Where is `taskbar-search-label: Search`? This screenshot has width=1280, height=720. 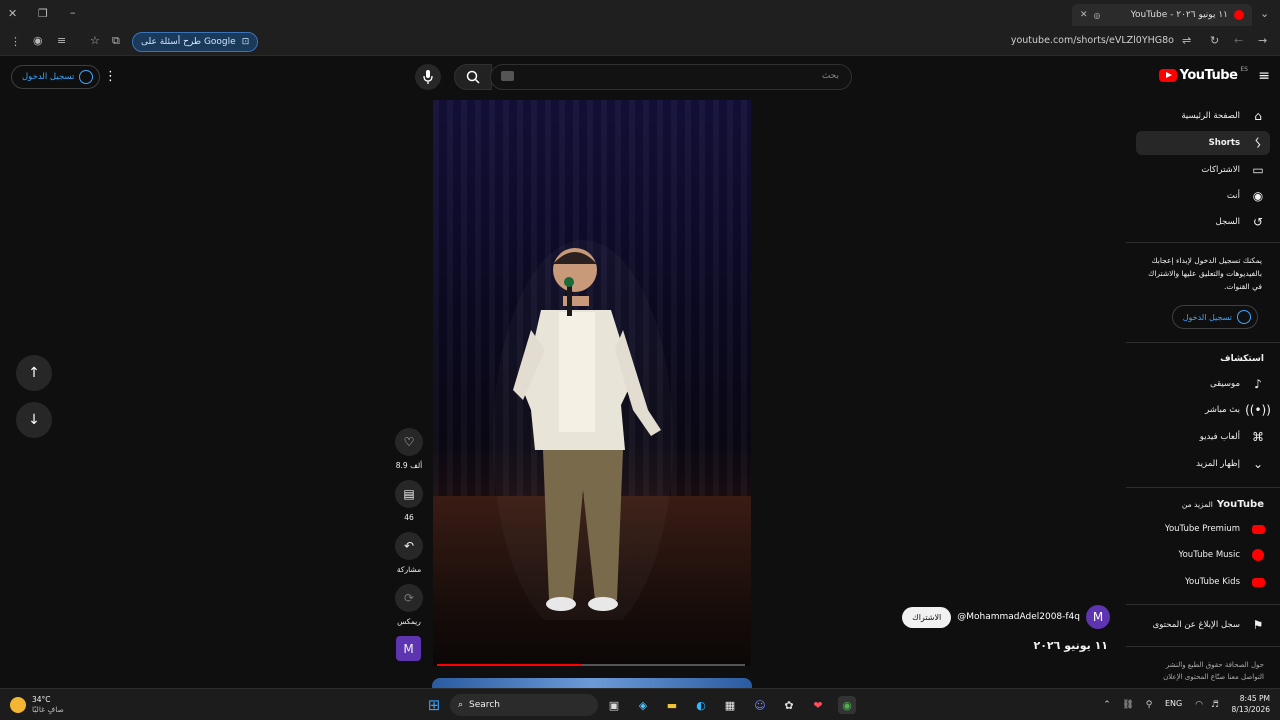 taskbar-search-label: Search is located at coordinates (484, 705).